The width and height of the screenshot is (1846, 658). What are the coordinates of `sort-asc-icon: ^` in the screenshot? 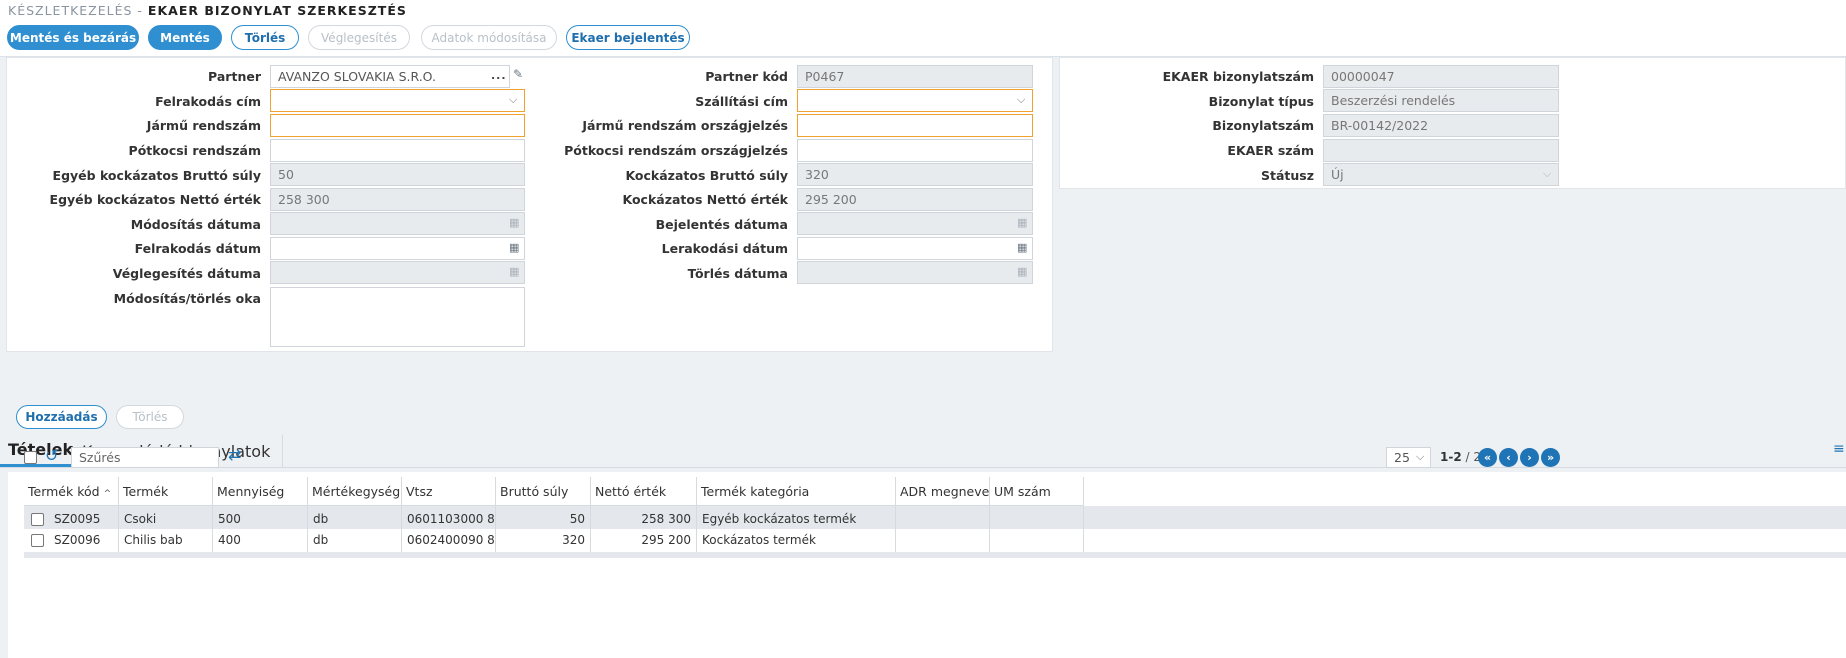 It's located at (108, 494).